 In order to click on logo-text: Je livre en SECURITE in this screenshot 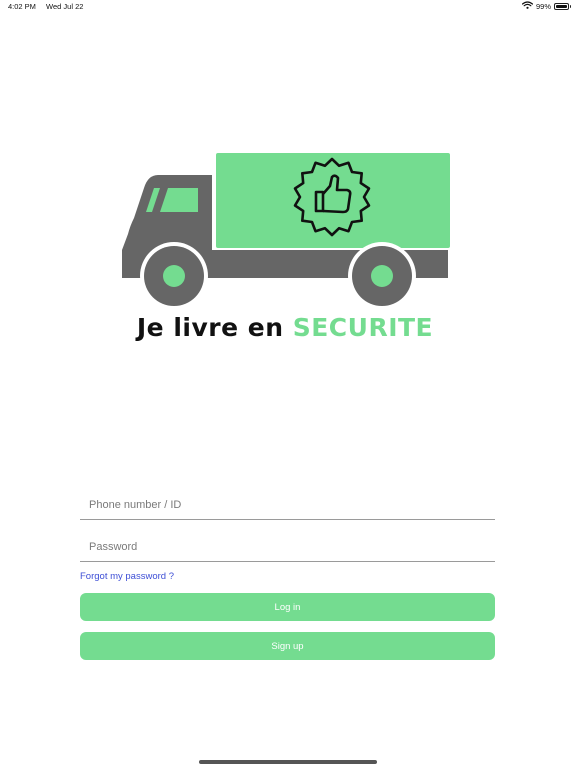, I will do `click(285, 327)`.